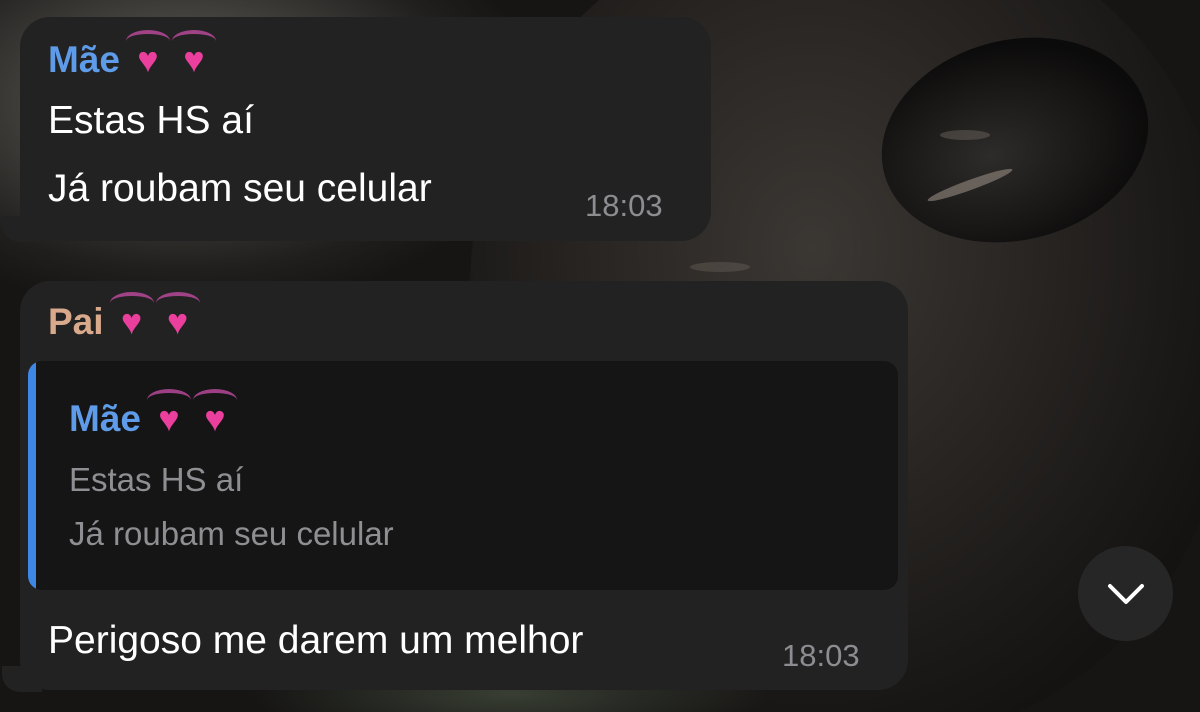  I want to click on chevron-down-icon, so click(1125, 593).